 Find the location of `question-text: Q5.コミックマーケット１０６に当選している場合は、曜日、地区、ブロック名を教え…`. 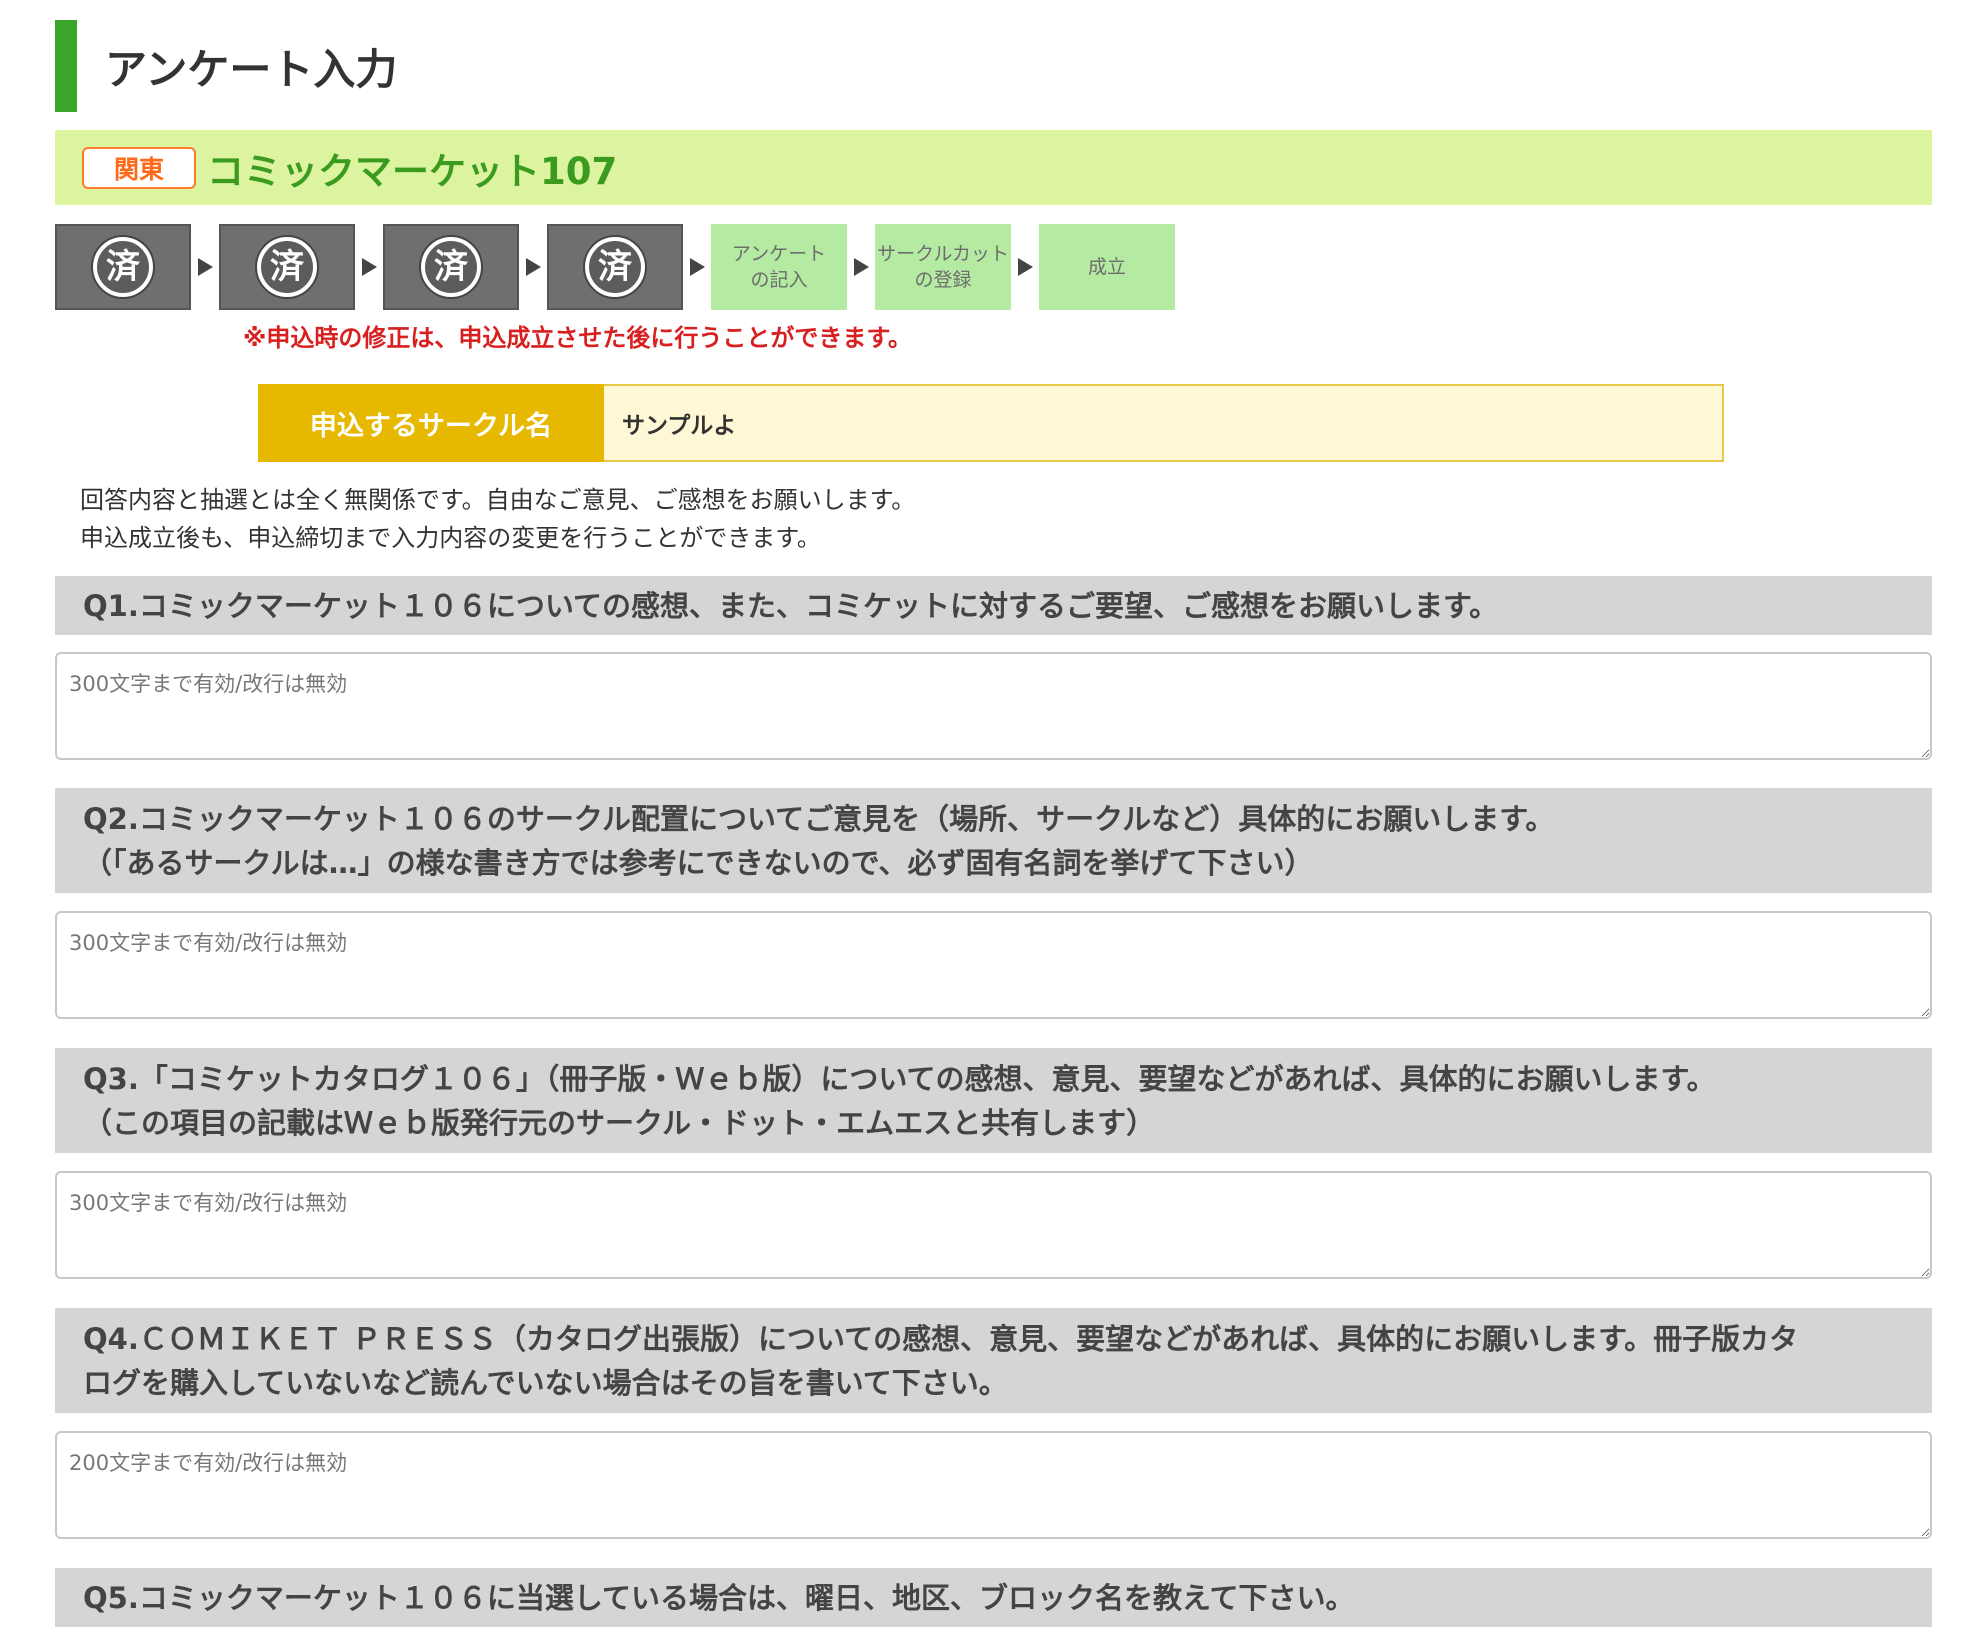

question-text: Q5.コミックマーケット１０６に当選している場合は、曜日、地区、ブロック名を教え… is located at coordinates (719, 1597).